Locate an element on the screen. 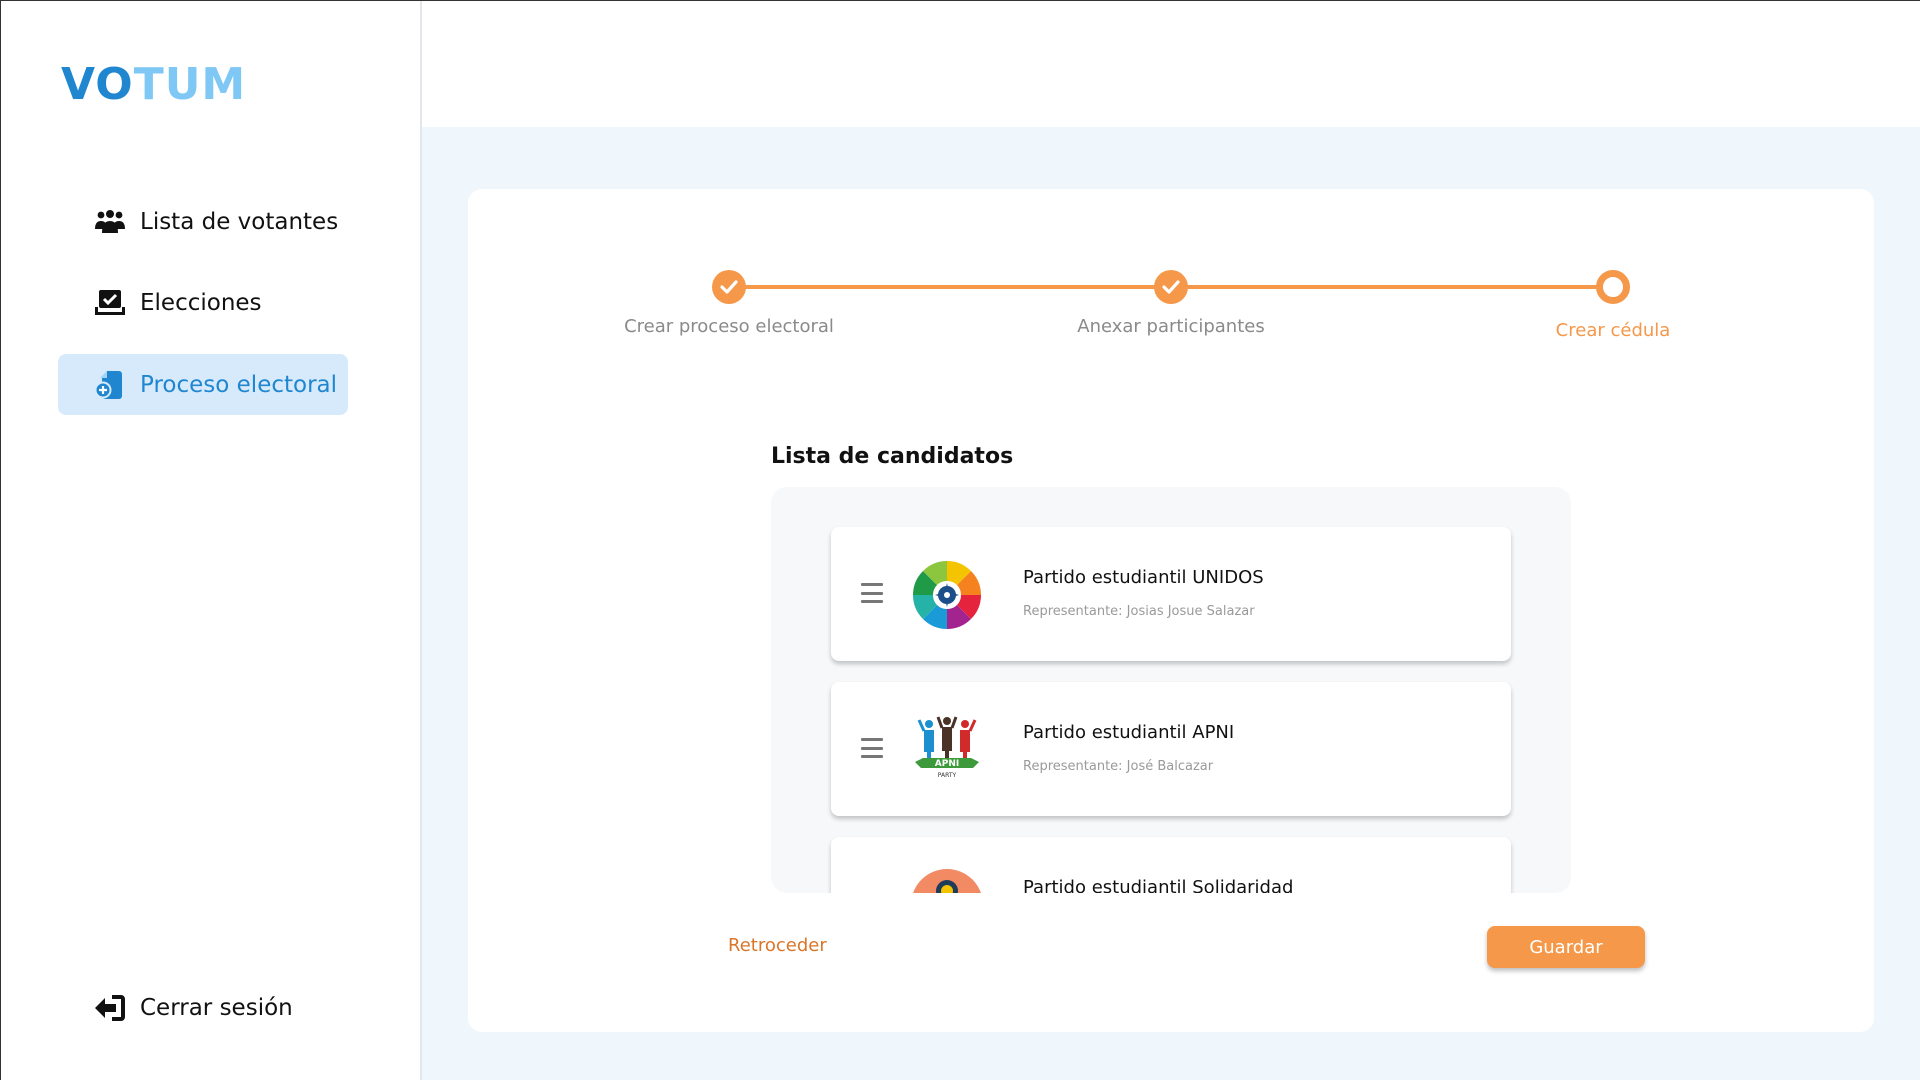 The image size is (1920, 1080). step-1-done-icon is located at coordinates (729, 287).